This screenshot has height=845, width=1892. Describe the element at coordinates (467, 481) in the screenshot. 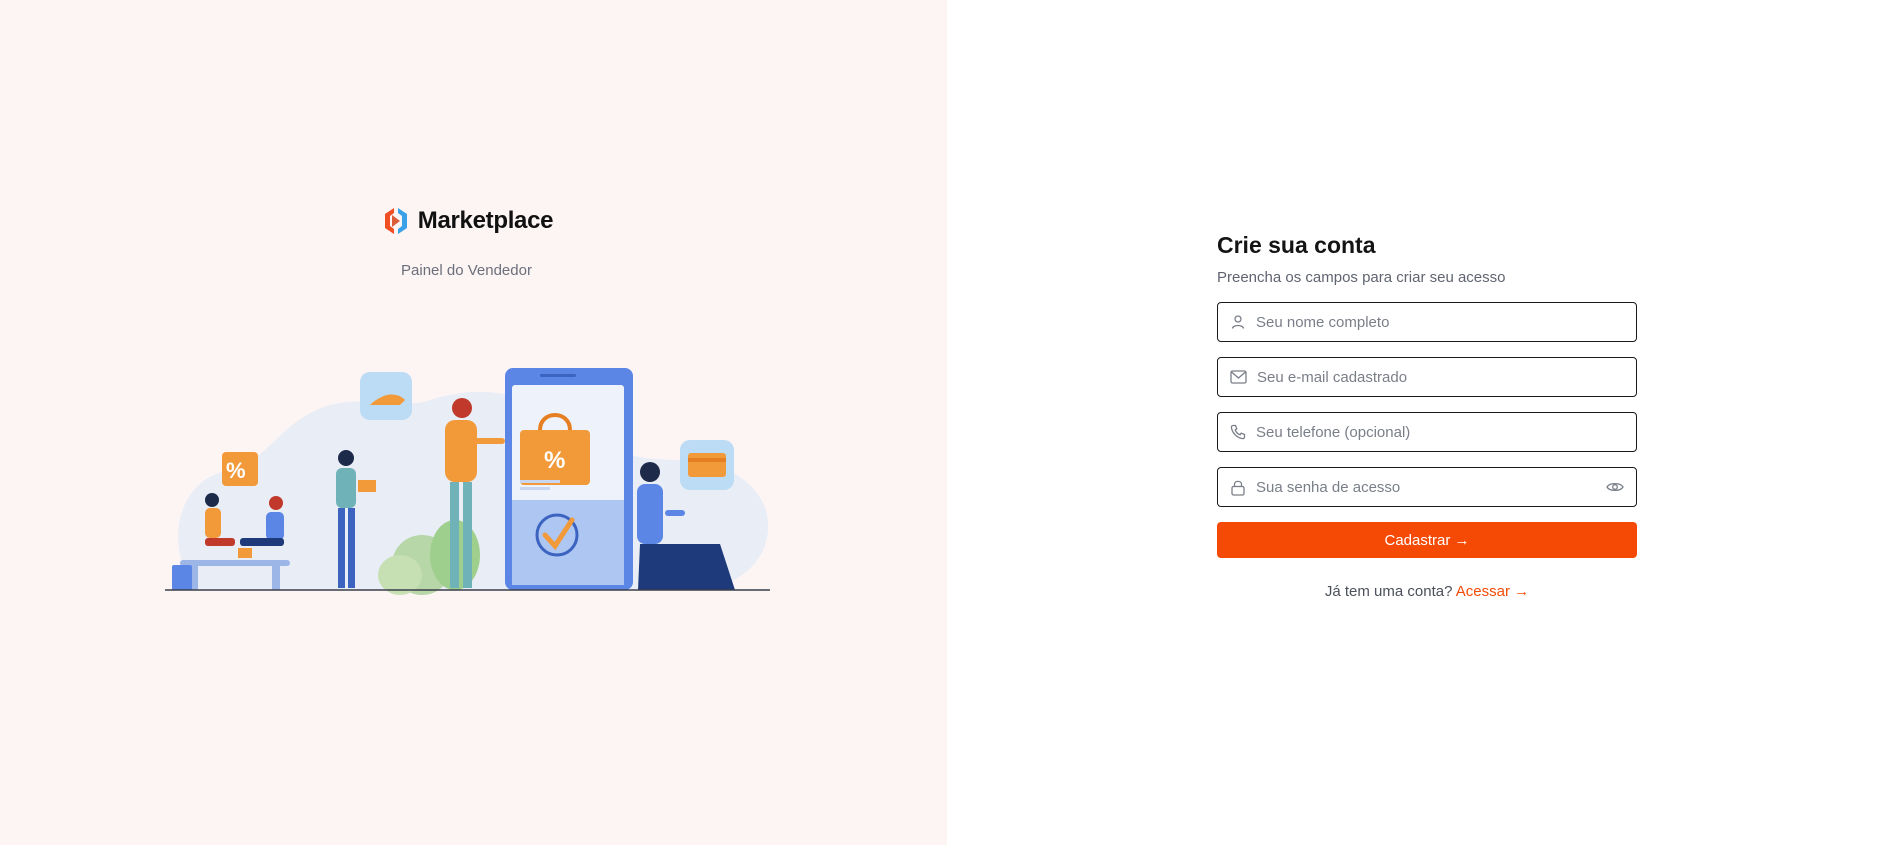

I see `shopping-people-illustration: % %` at that location.